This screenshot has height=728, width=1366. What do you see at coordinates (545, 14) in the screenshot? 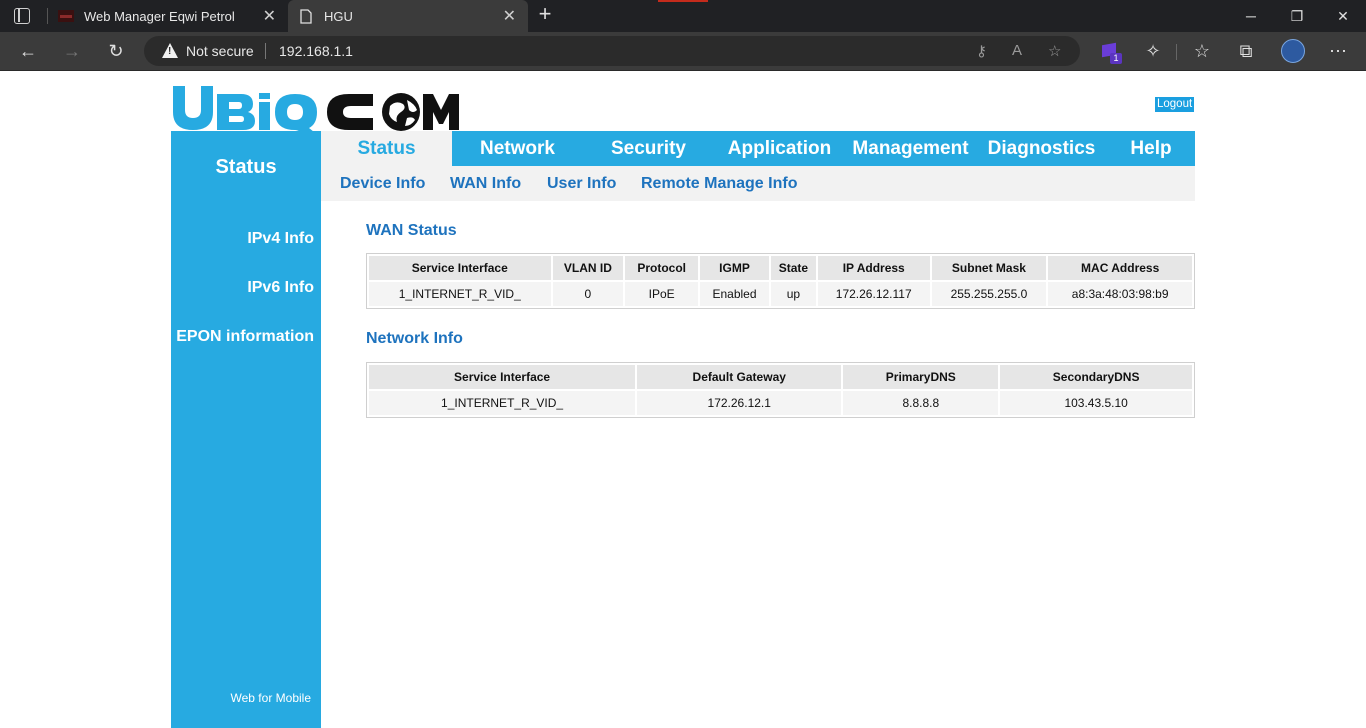
I see `new-tab-icon: +` at bounding box center [545, 14].